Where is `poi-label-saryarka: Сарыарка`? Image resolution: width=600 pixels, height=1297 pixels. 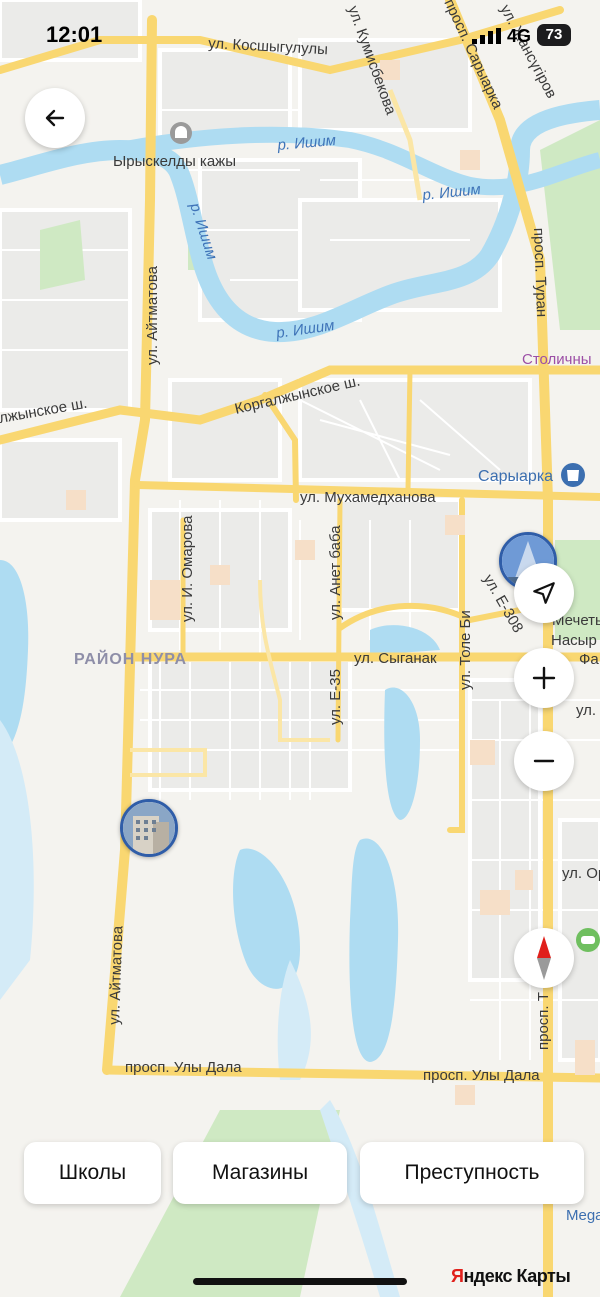
poi-label-saryarka: Сарыарка is located at coordinates (515, 476).